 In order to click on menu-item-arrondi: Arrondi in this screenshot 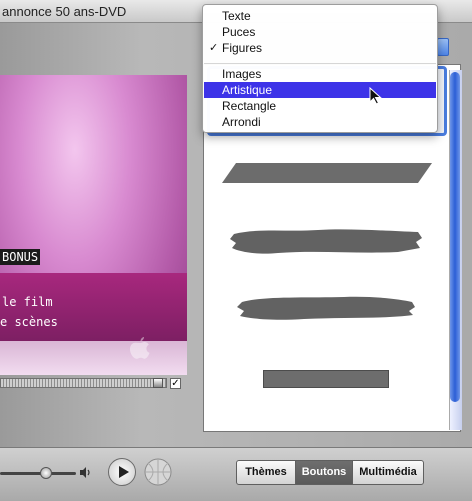, I will do `click(320, 122)`.